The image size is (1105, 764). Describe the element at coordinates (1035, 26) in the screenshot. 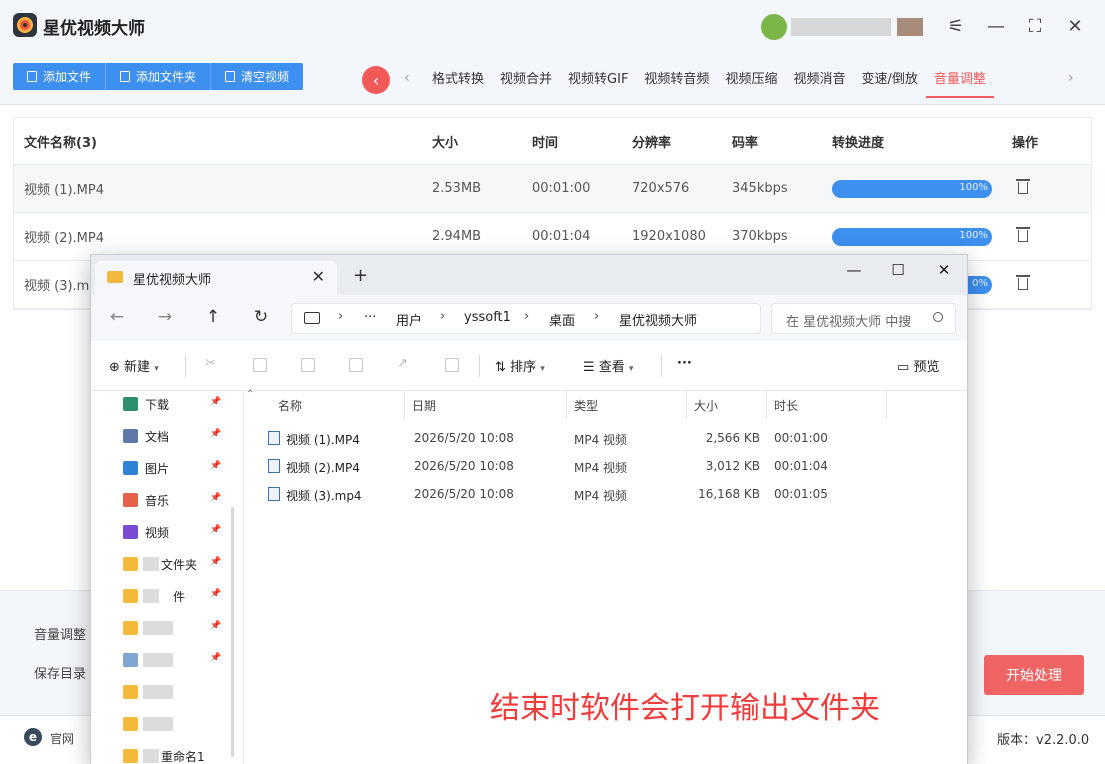

I see `maximize-icon: ⛶` at that location.